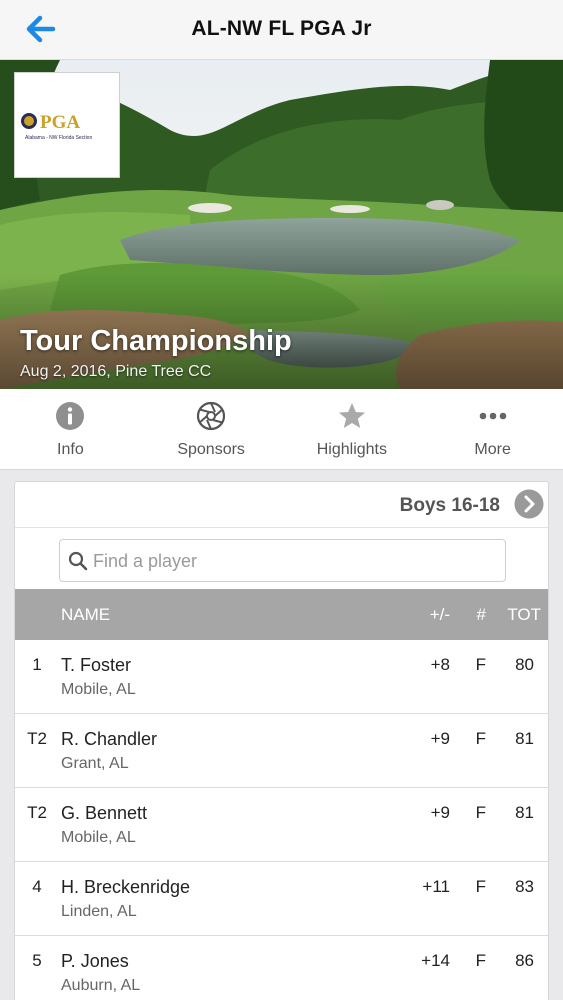  Describe the element at coordinates (281, 751) in the screenshot. I see `table-row: T2 R. Chandler Grant, AL +9 F 81` at that location.